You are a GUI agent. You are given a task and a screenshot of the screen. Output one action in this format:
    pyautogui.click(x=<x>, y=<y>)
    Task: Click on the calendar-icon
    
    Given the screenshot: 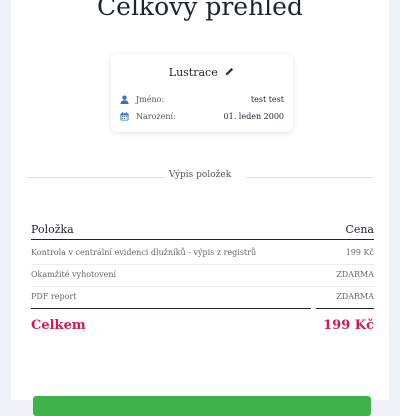 What is the action you would take?
    pyautogui.click(x=124, y=116)
    